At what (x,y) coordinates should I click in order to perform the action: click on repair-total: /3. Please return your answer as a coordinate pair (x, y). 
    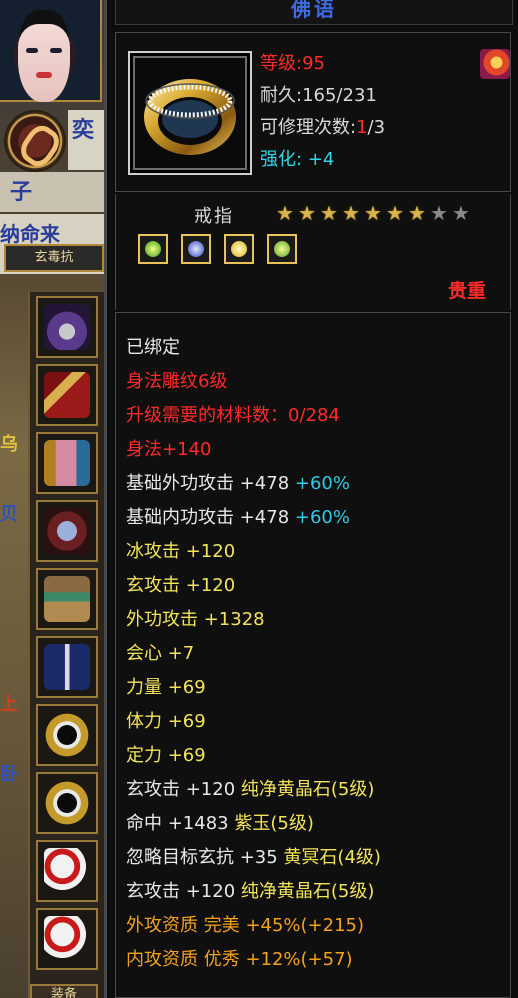
    Looking at the image, I should click on (376, 127).